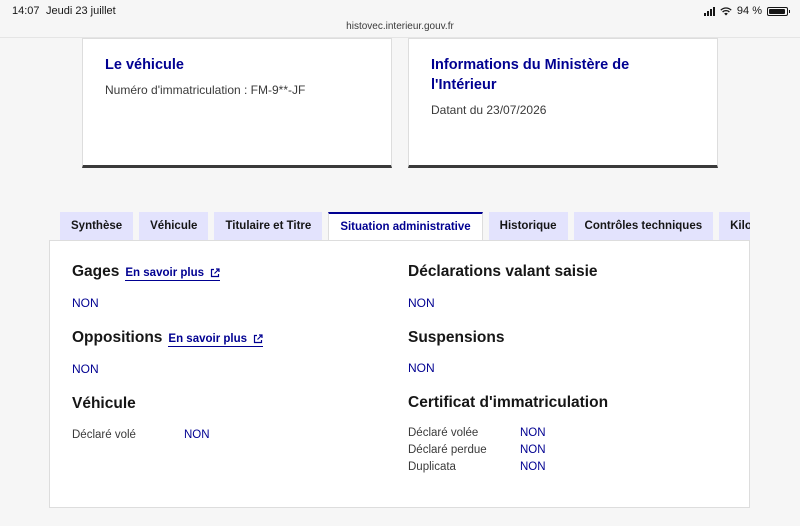  I want to click on tab-historique: Historique, so click(528, 226).